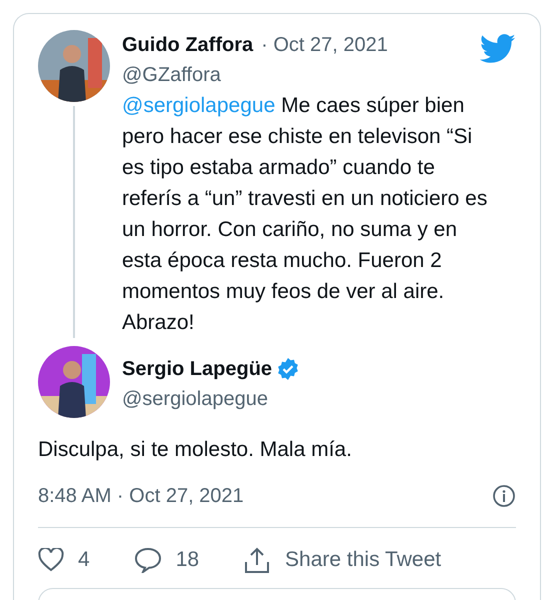 The width and height of the screenshot is (555, 600). What do you see at coordinates (211, 399) in the screenshot?
I see `author-handle: @sergiolapegue` at bounding box center [211, 399].